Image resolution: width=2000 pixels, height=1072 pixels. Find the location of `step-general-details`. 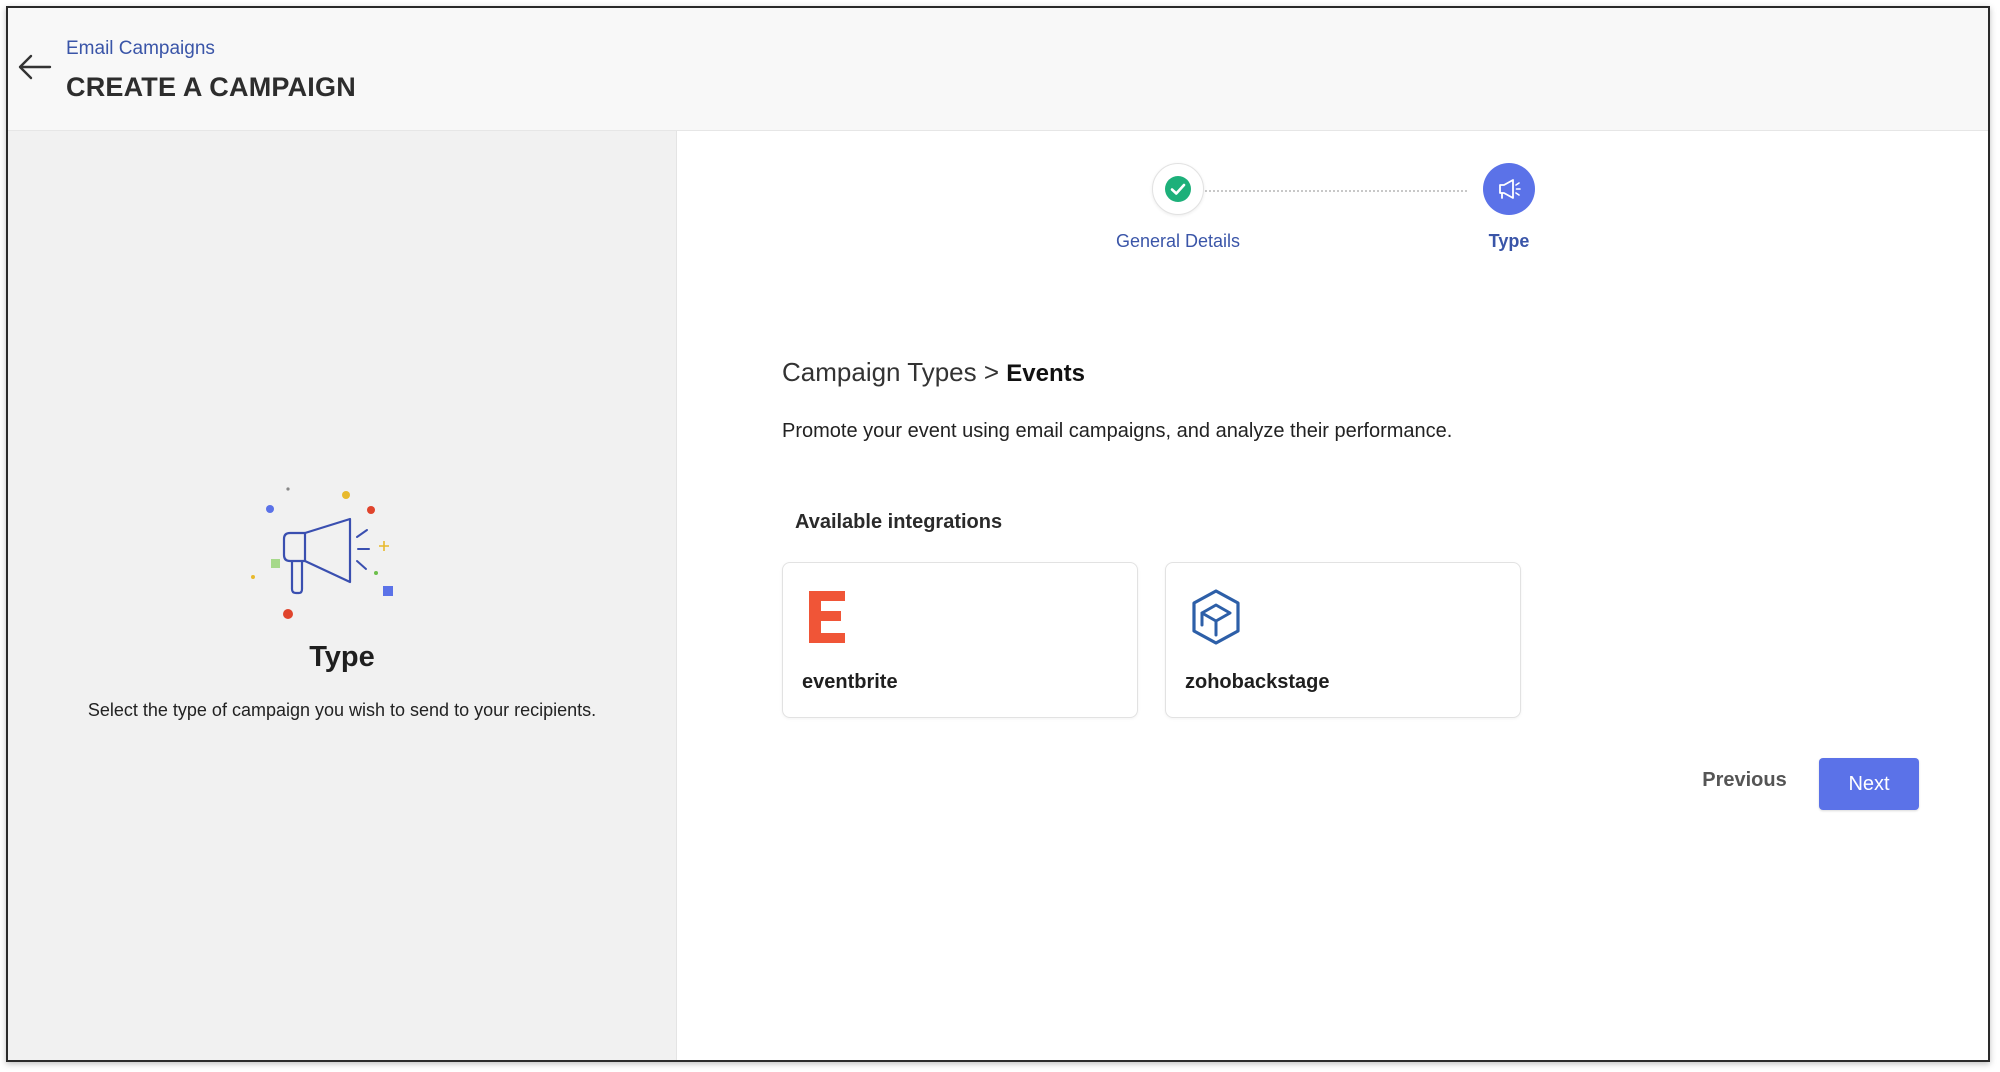

step-general-details is located at coordinates (1178, 189).